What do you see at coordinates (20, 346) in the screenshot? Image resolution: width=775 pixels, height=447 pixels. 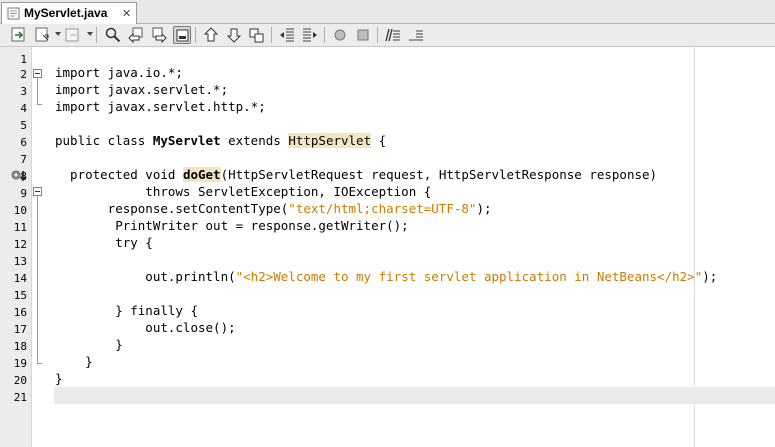 I see `line-number: 18` at bounding box center [20, 346].